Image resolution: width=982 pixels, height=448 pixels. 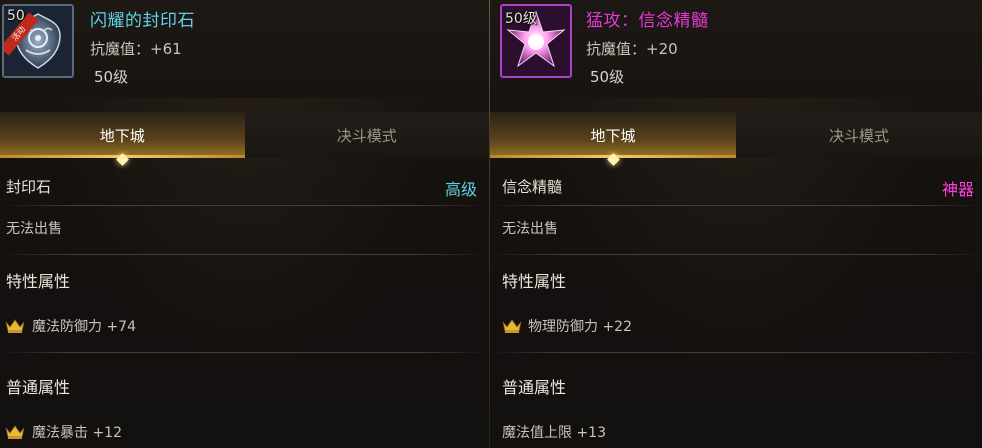 I want to click on special-attribute-value: 物理防御力 +22, so click(x=580, y=327).